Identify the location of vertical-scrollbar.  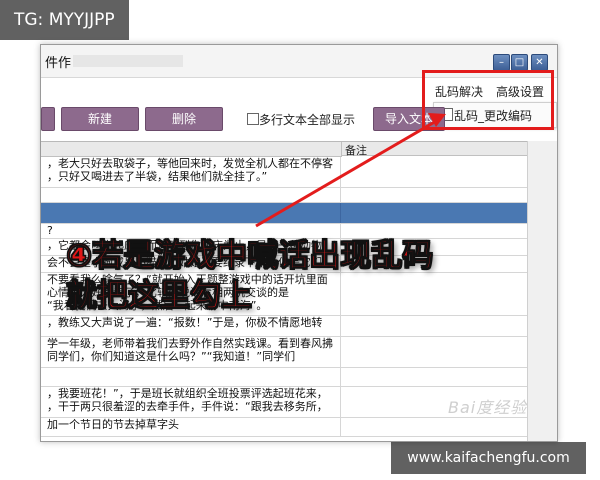
(542, 291).